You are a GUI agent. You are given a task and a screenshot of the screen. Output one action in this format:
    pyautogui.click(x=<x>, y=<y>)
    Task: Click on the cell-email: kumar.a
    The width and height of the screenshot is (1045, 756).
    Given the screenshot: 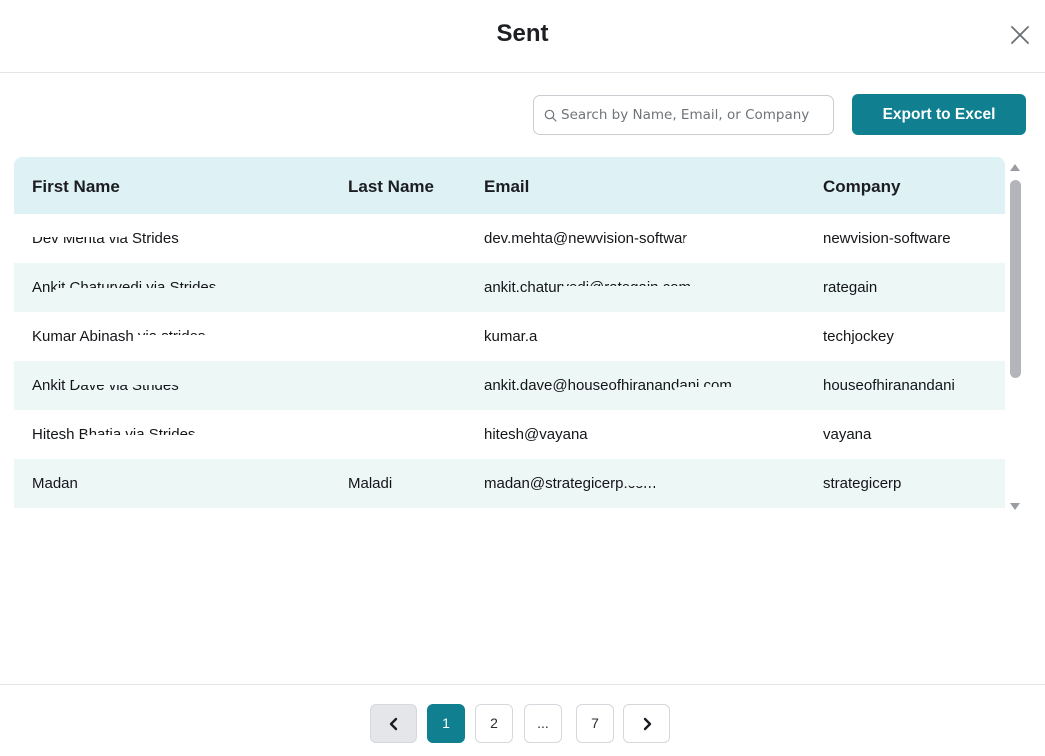 What is the action you would take?
    pyautogui.click(x=511, y=336)
    